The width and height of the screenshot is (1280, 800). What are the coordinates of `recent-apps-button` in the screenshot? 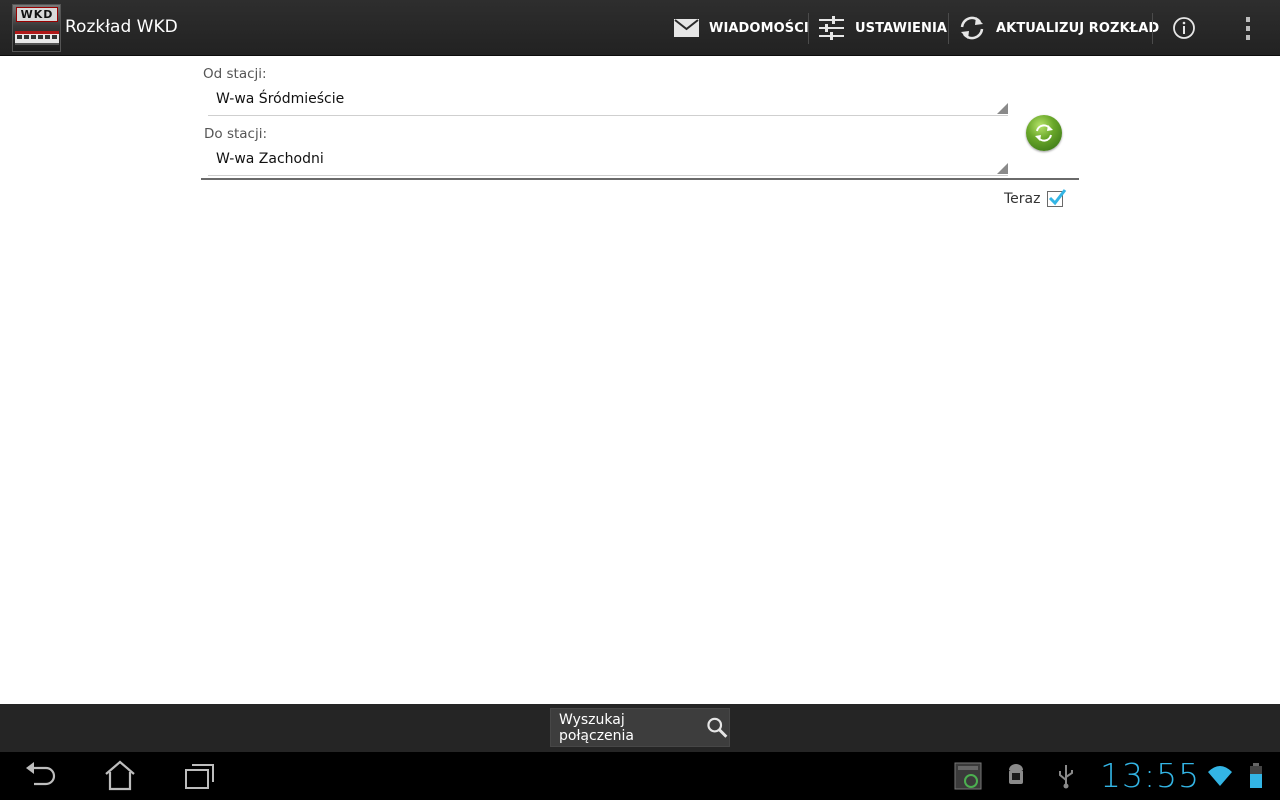 It's located at (202, 776).